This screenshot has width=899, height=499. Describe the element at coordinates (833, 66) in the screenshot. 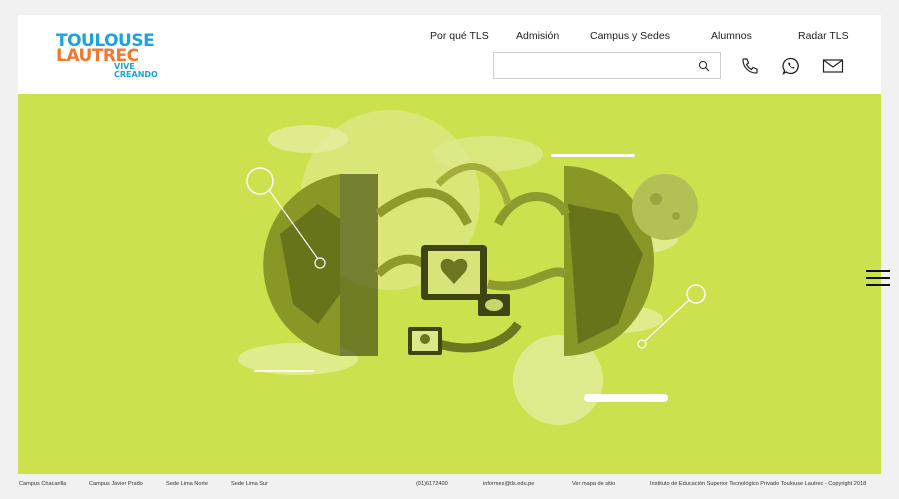

I see `mail-icon` at that location.